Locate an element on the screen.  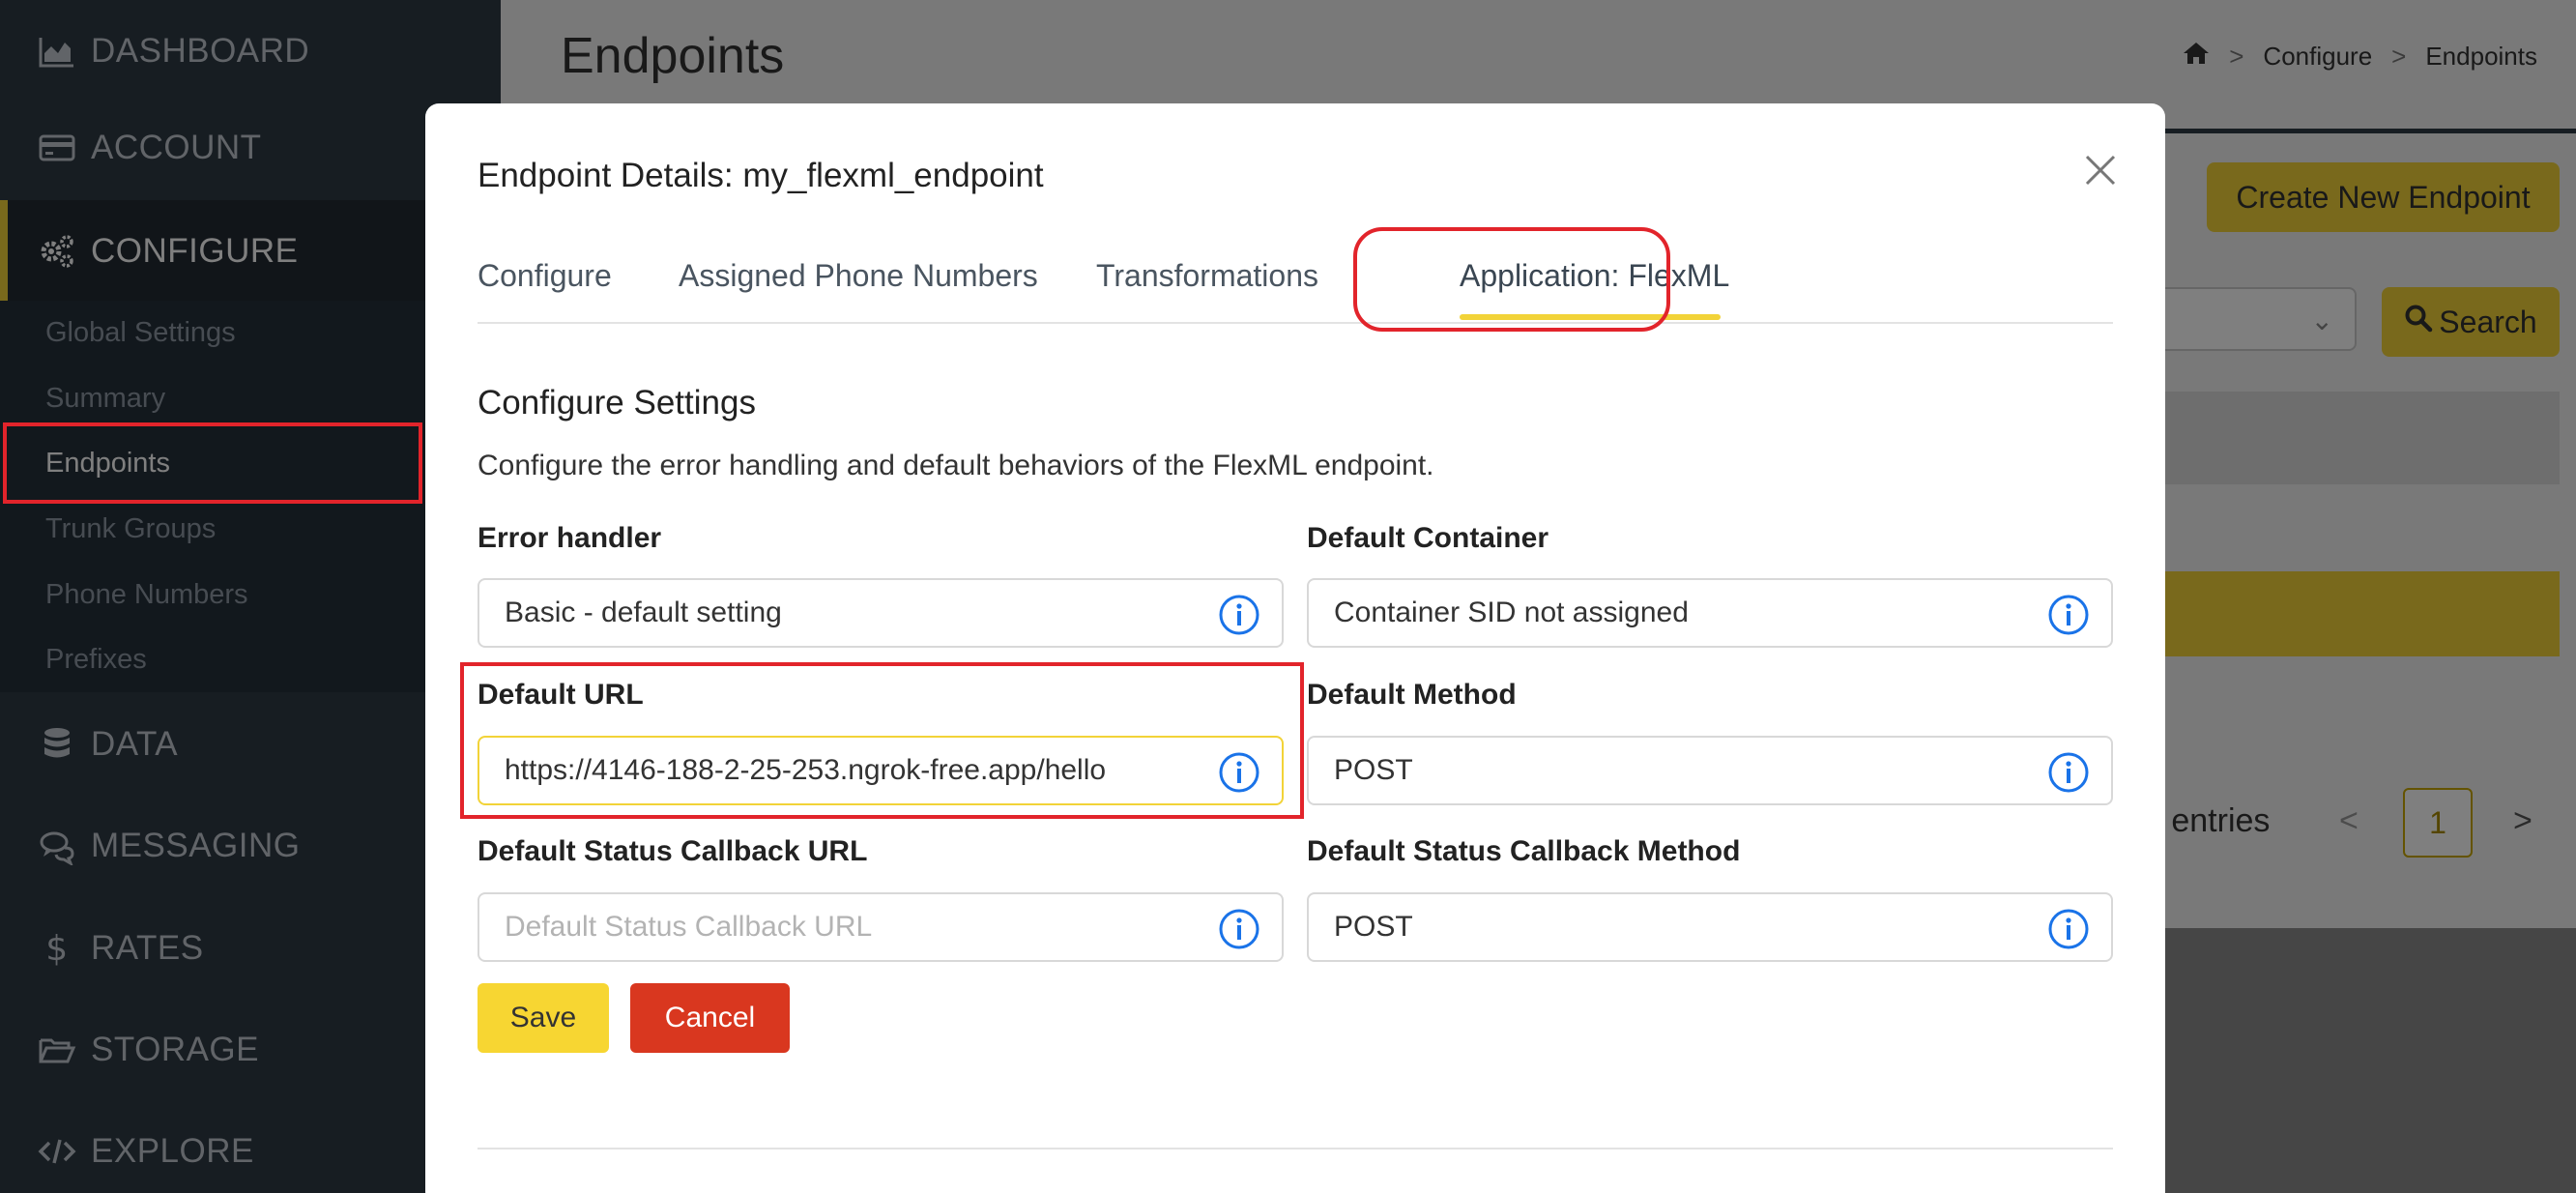
status-callback-url-placeholder: Default Status Callback URL is located at coordinates (689, 927).